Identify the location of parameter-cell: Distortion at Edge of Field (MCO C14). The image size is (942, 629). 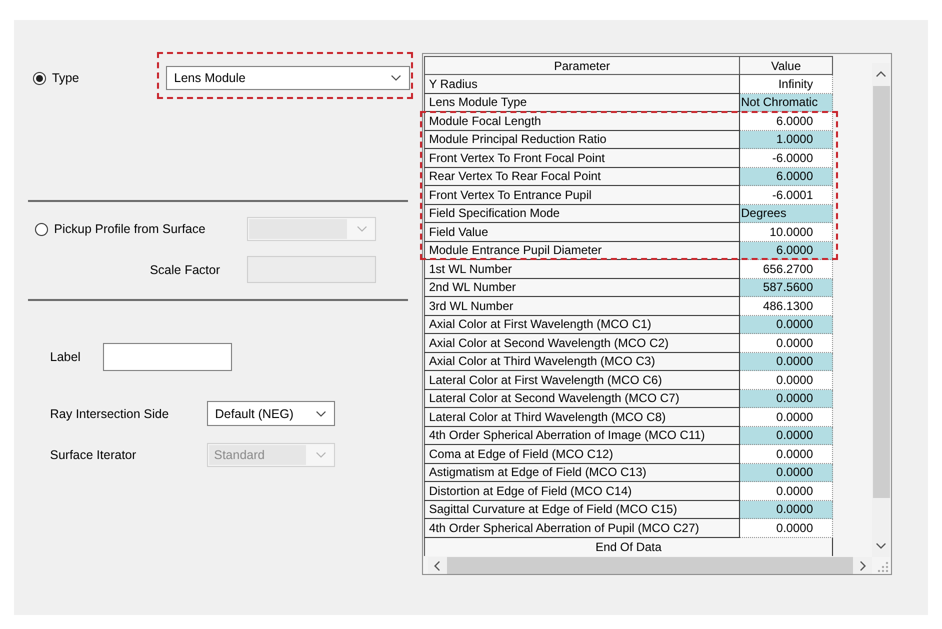
(582, 491).